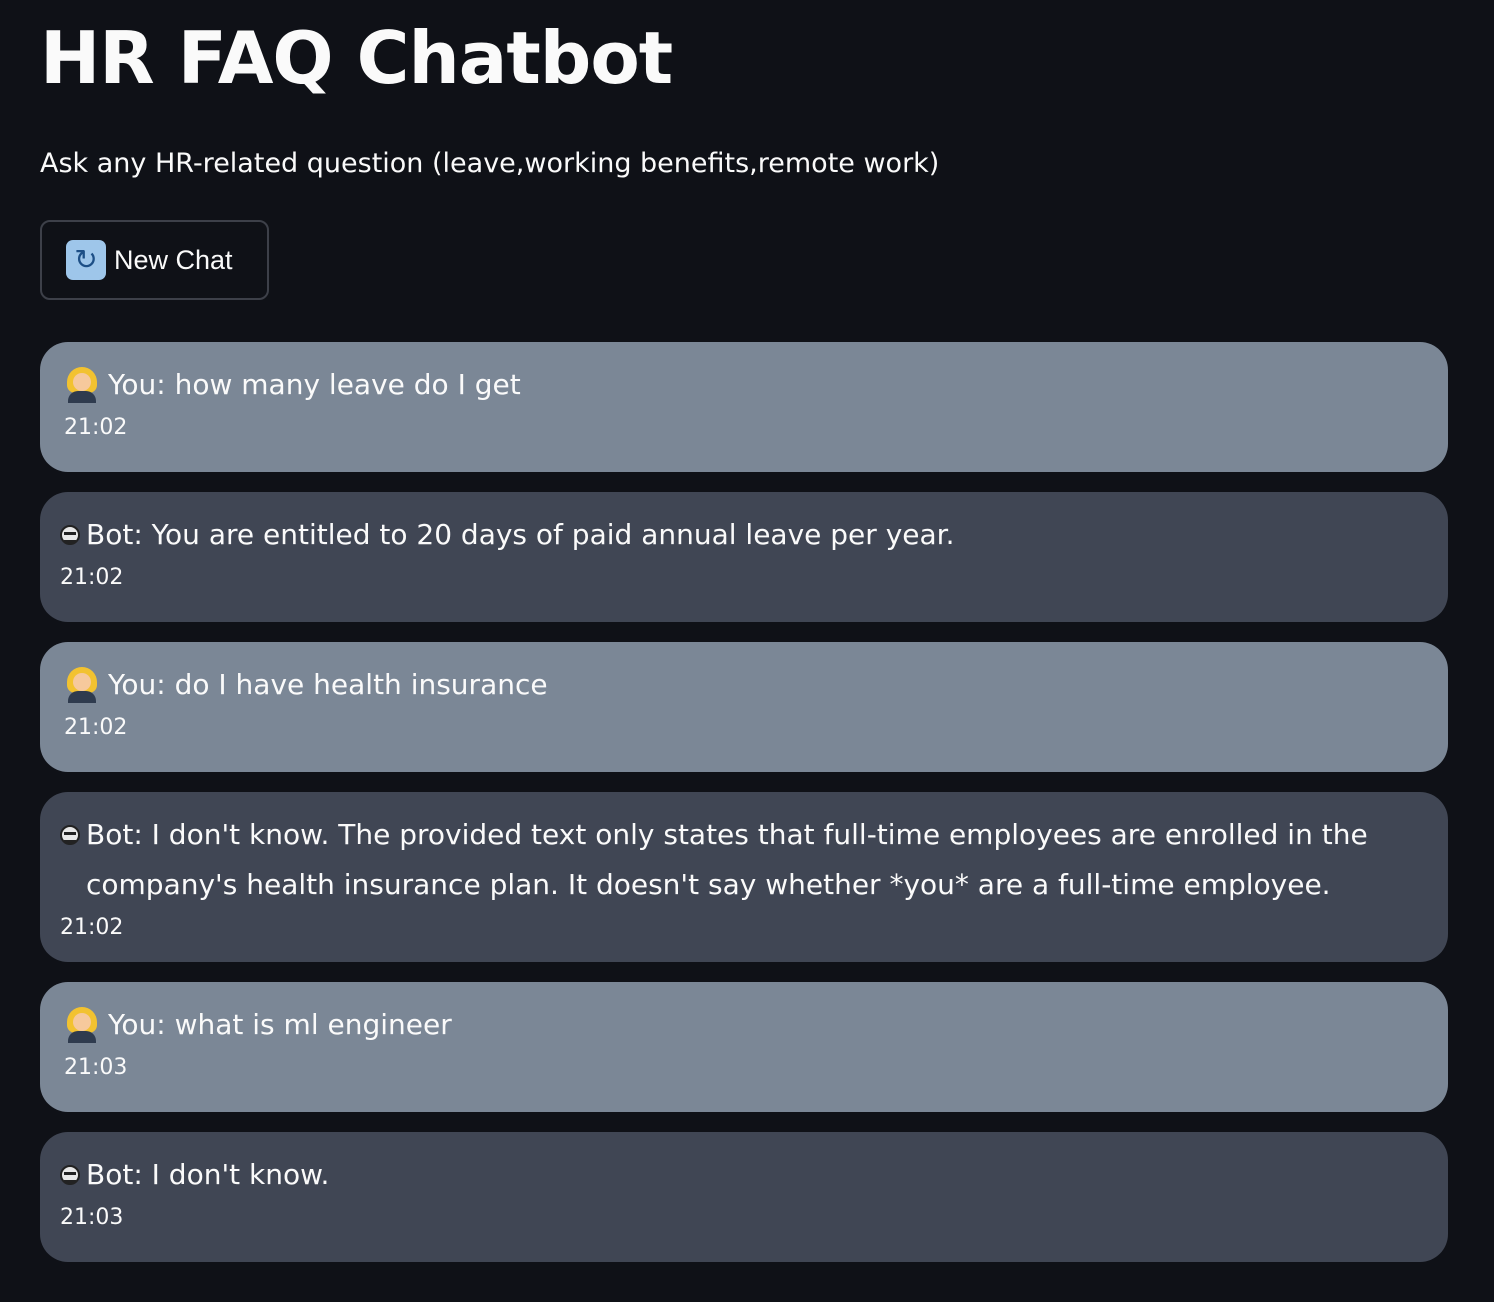  I want to click on refresh-icon: ↻, so click(86, 260).